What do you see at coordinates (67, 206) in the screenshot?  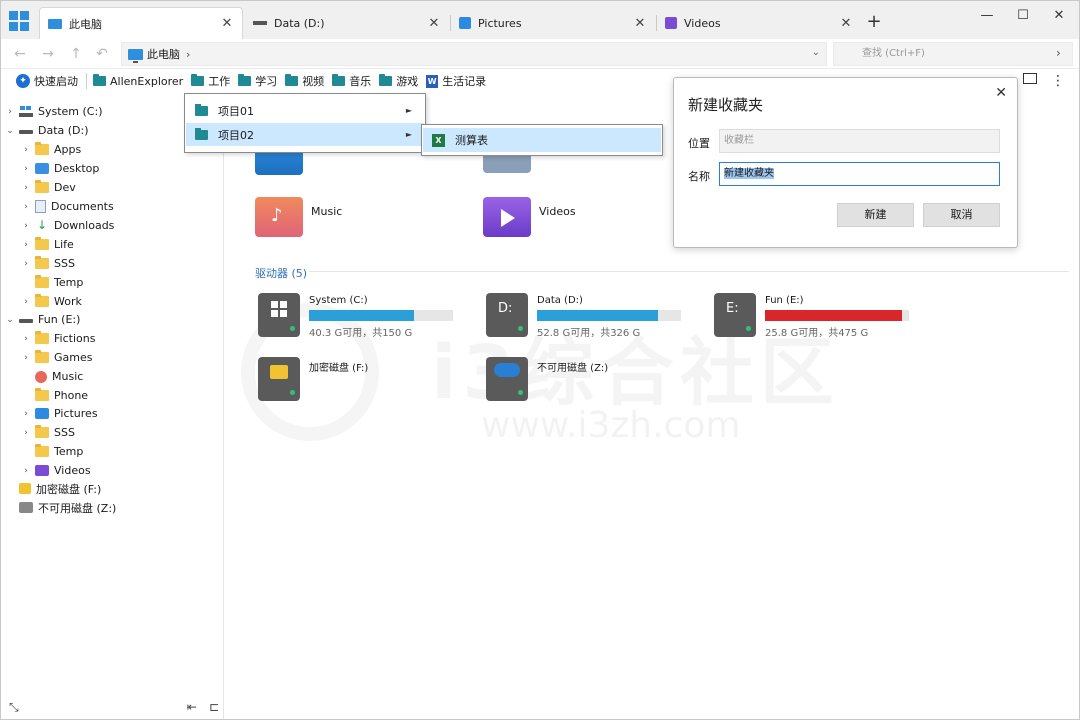 I see `tree-item-documents: › Documents` at bounding box center [67, 206].